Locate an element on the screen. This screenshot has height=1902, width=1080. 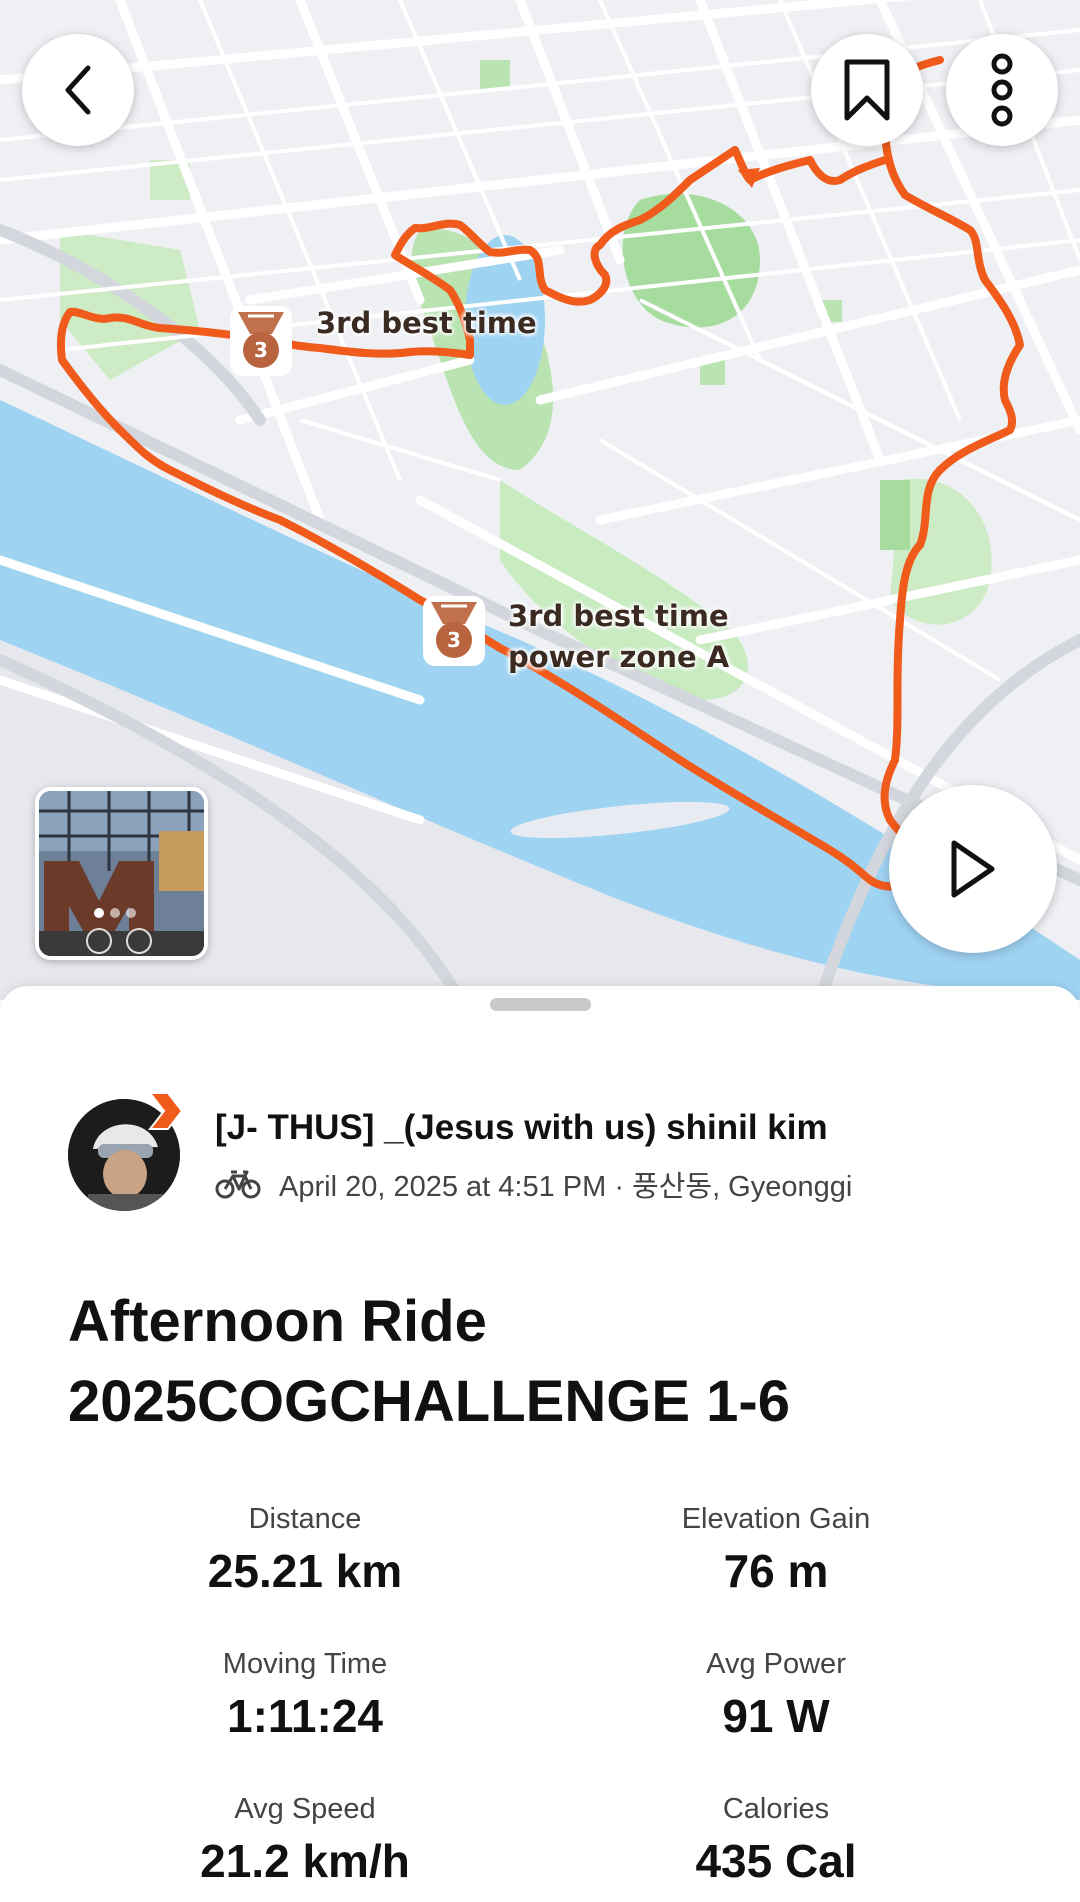
athlete-name: [J- THUS] _(Jesus with us) shinil kim is located at coordinates (521, 1128).